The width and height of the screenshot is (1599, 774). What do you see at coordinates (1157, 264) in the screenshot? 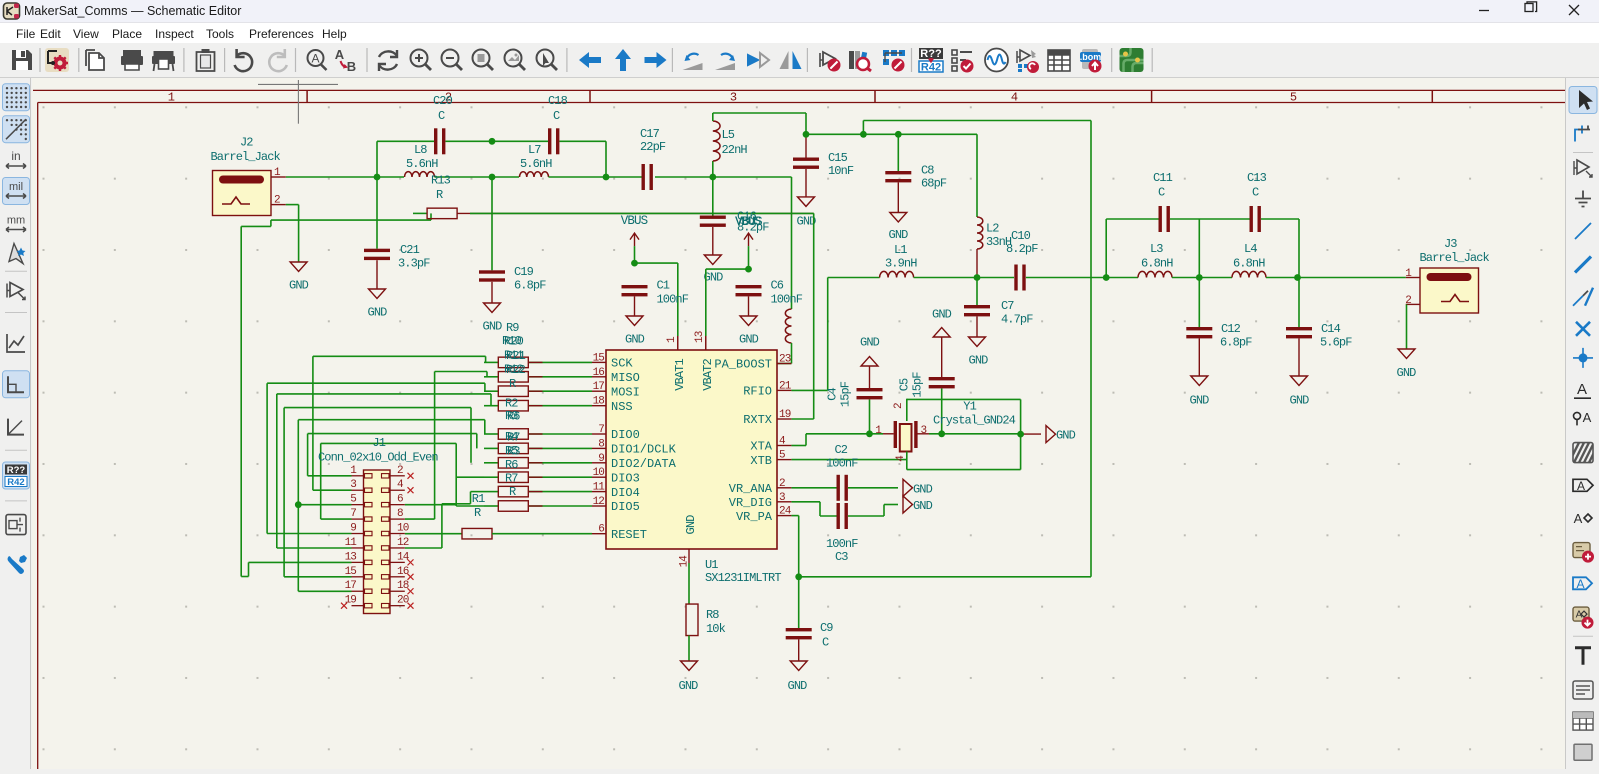
I see `svg-text: 6.8nH` at bounding box center [1157, 264].